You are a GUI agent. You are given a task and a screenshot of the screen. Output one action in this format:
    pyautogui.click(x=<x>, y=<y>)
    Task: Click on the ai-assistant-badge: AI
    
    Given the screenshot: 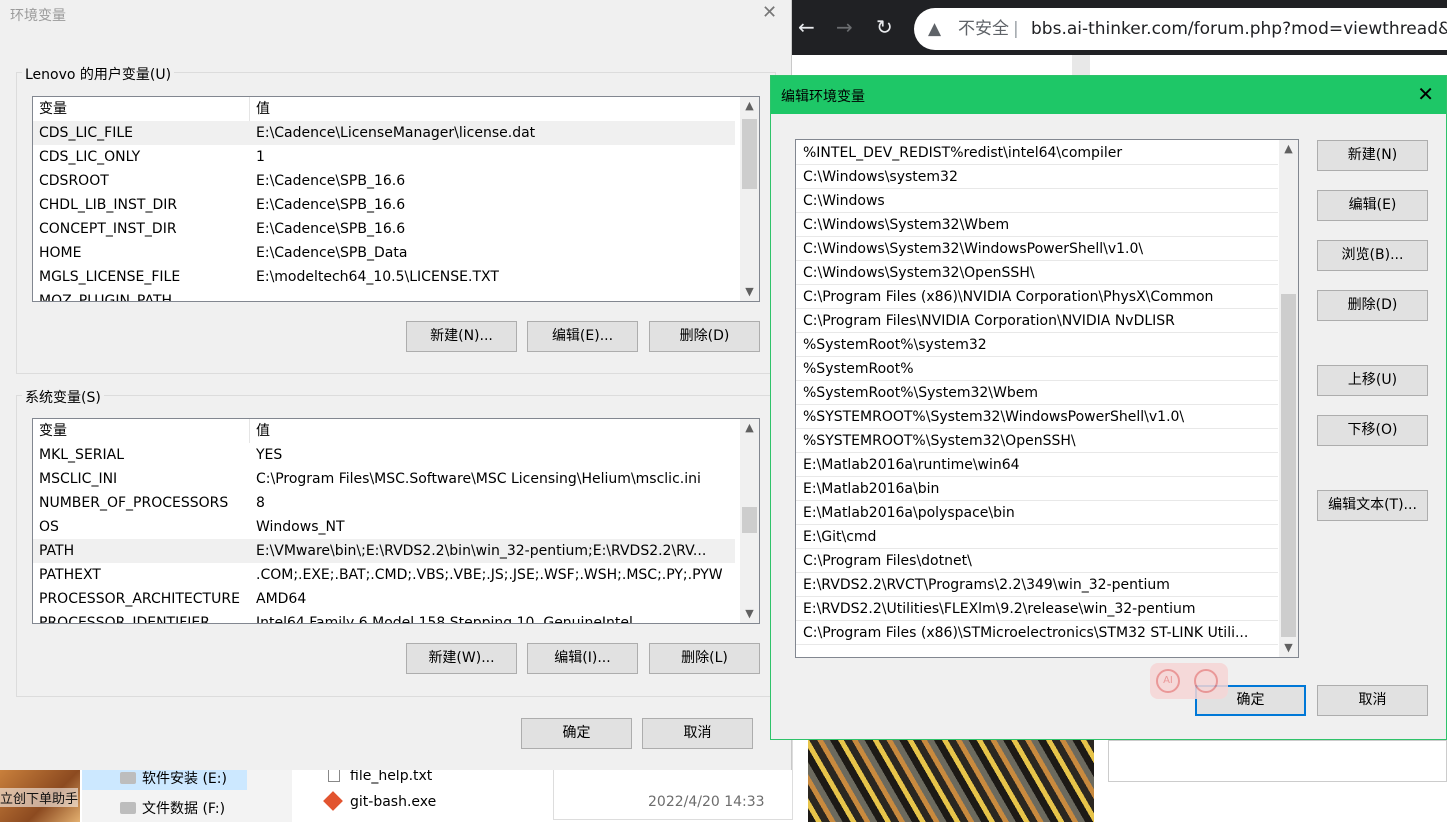 What is the action you would take?
    pyautogui.click(x=1189, y=681)
    